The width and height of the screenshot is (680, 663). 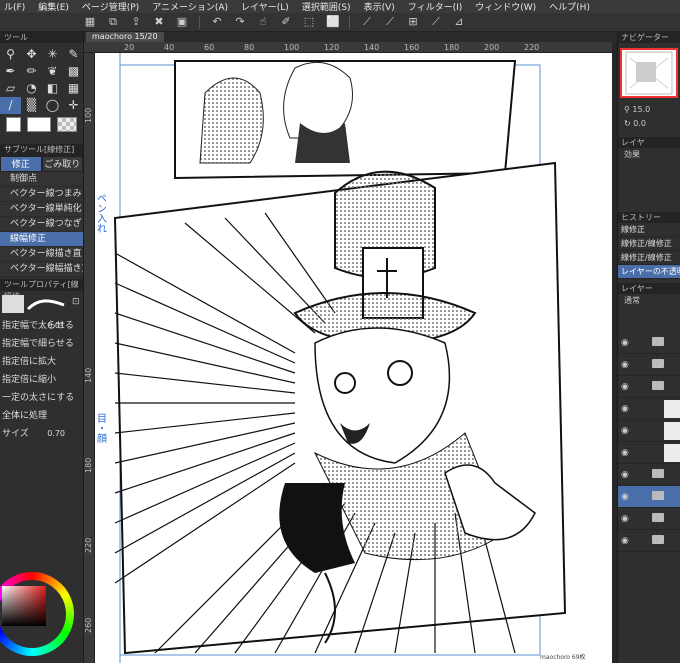 What do you see at coordinates (39, 124) in the screenshot?
I see `sub-color-swatch` at bounding box center [39, 124].